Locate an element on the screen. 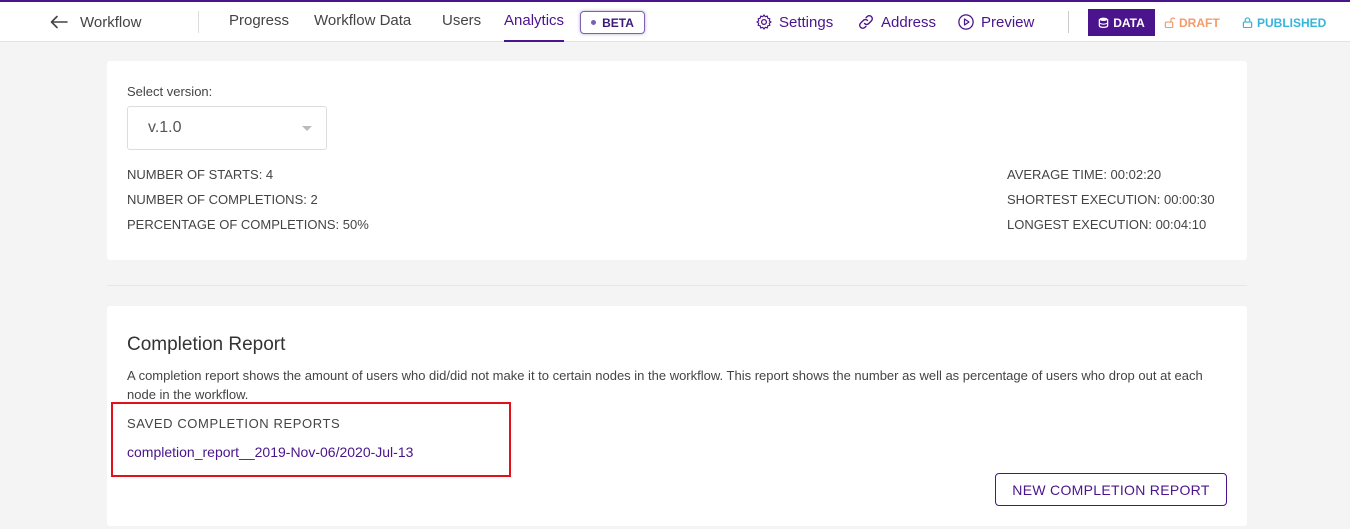 This screenshot has height=529, width=1350. data-mode-button: DATA is located at coordinates (1121, 22).